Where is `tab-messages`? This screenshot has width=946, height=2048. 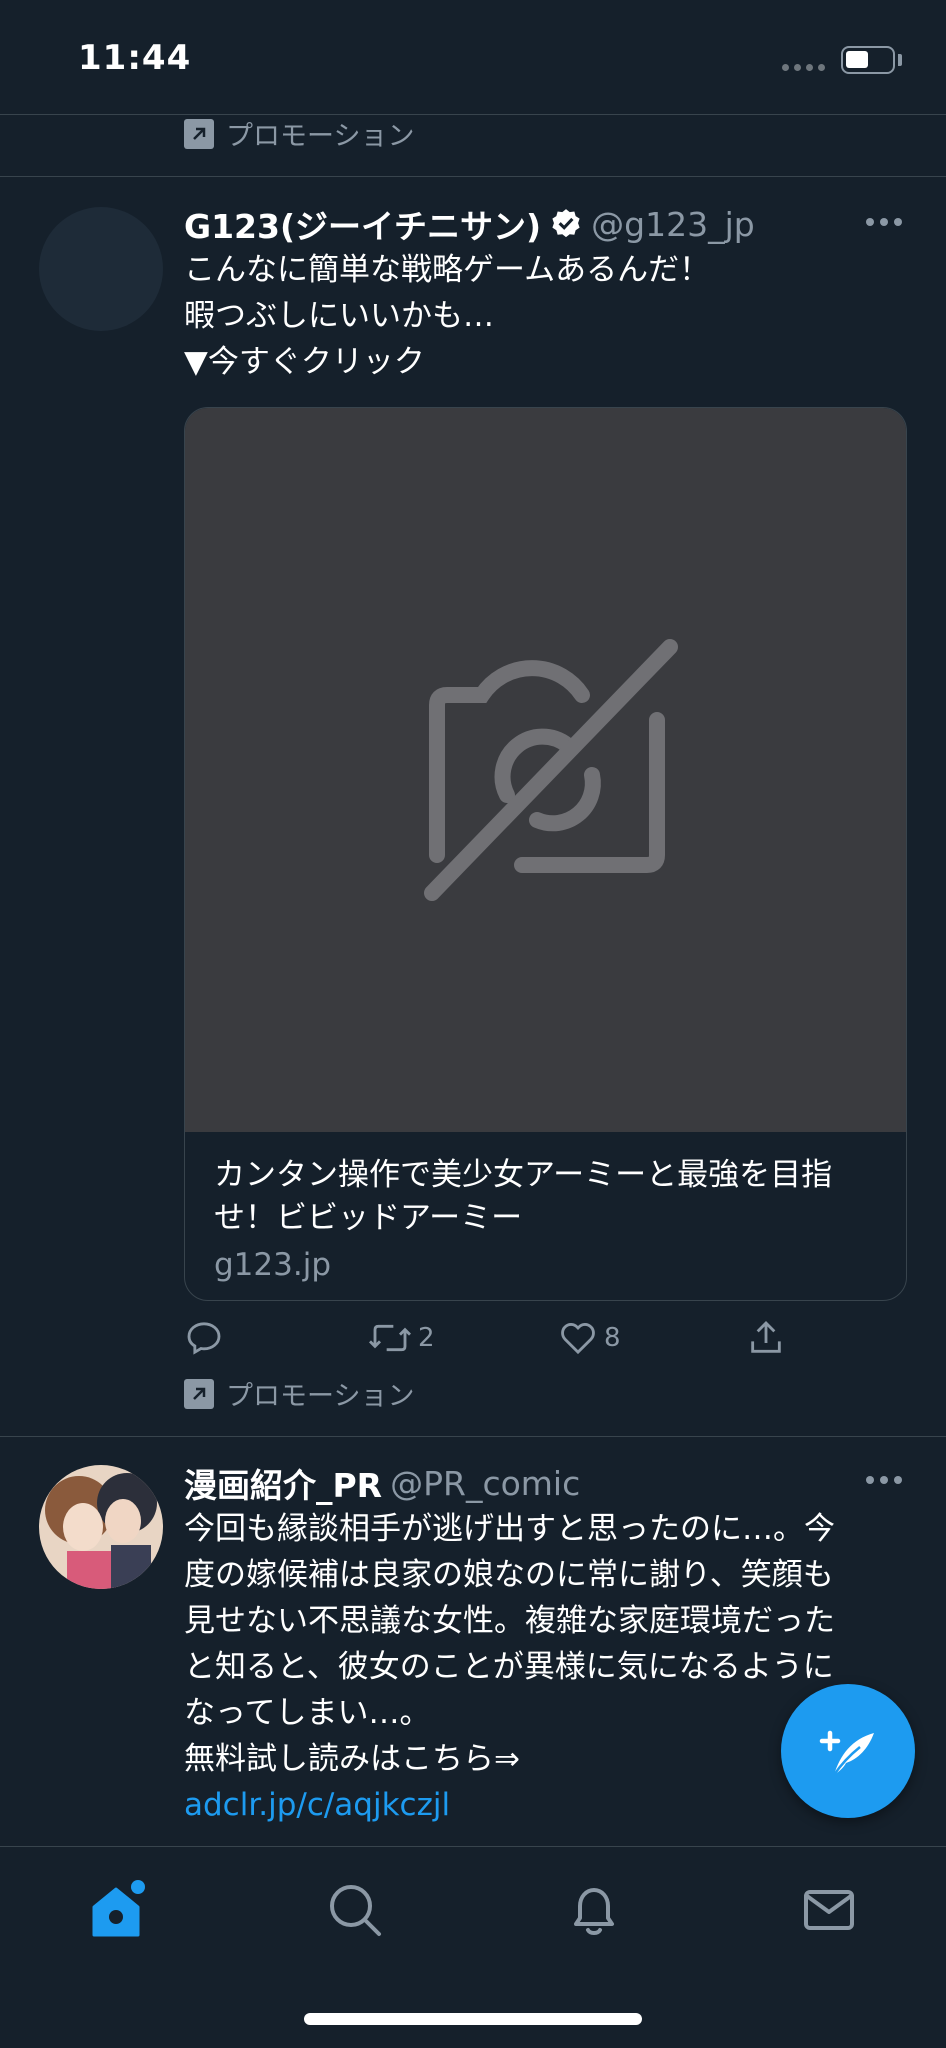 tab-messages is located at coordinates (829, 1910).